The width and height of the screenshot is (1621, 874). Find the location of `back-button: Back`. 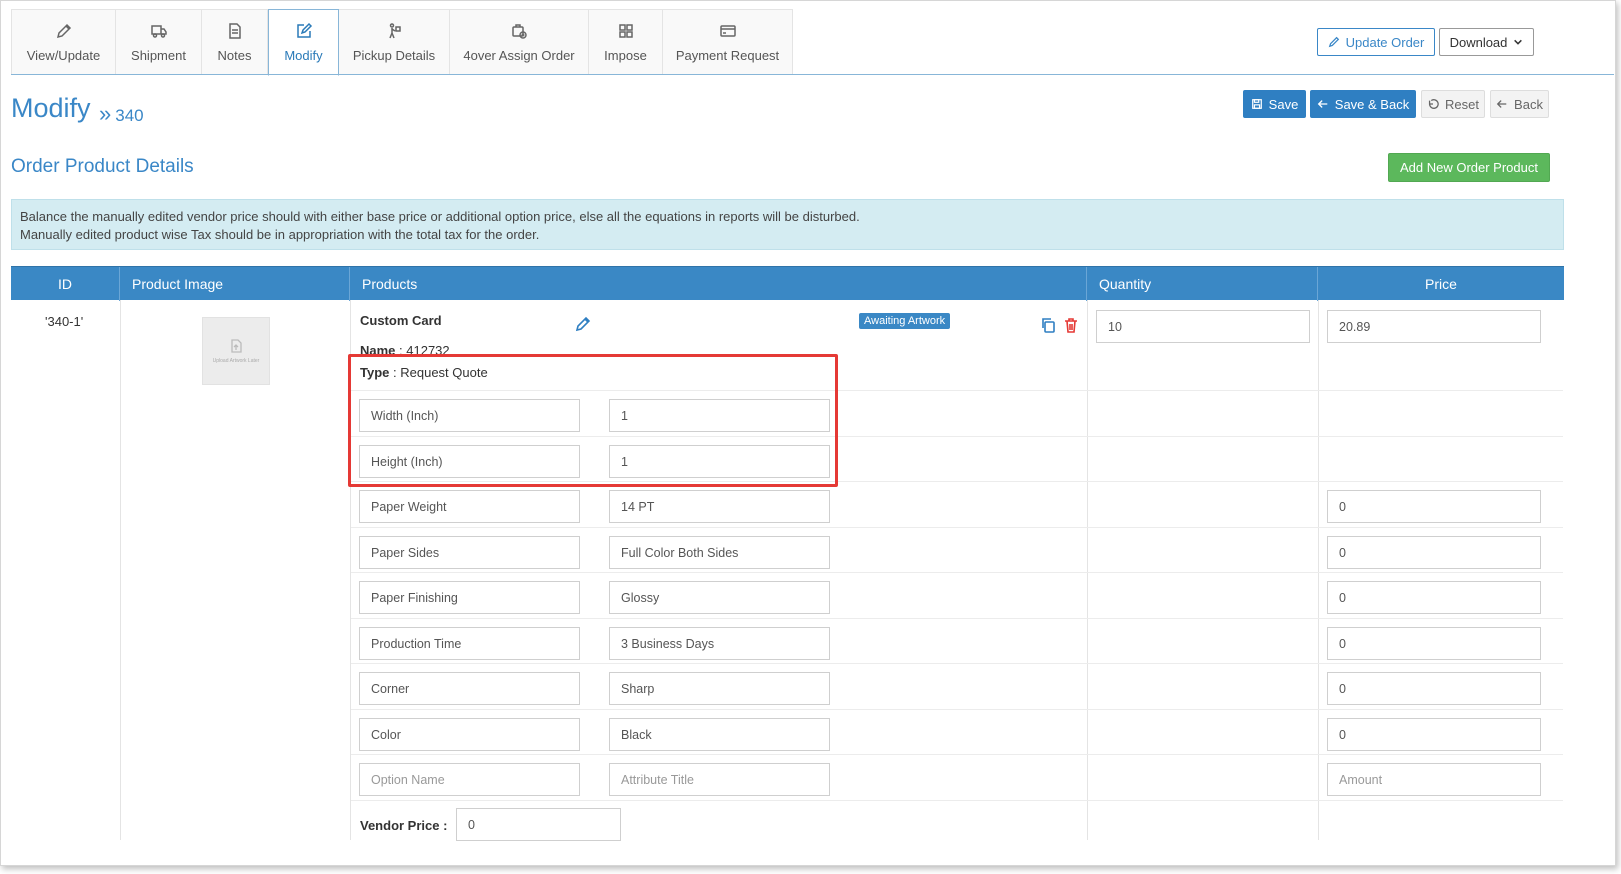

back-button: Back is located at coordinates (1519, 104).